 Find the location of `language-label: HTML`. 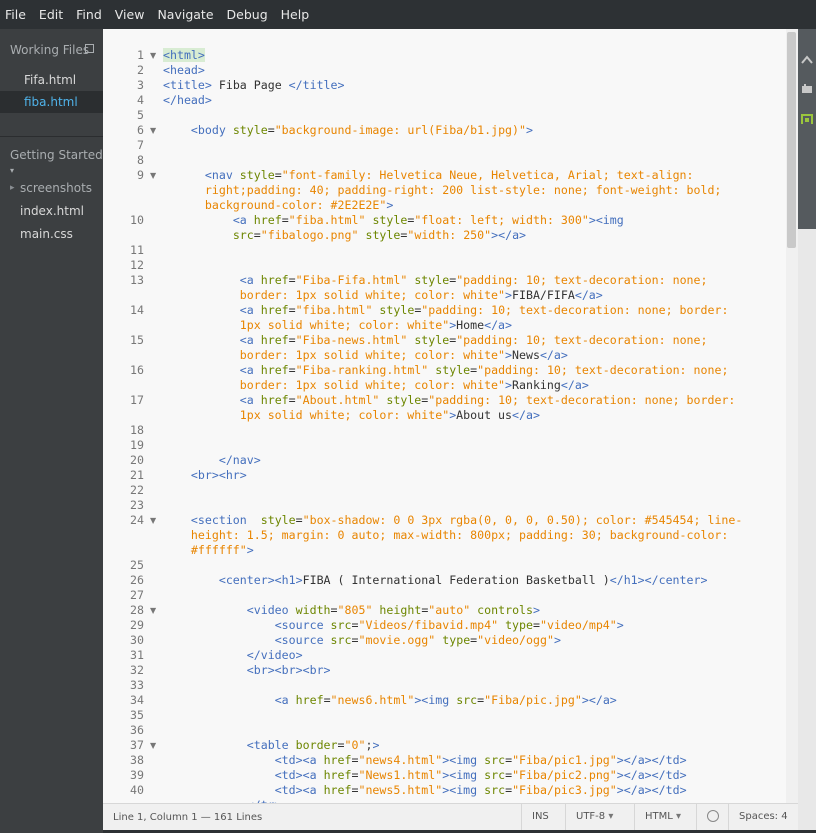

language-label: HTML is located at coordinates (659, 816).